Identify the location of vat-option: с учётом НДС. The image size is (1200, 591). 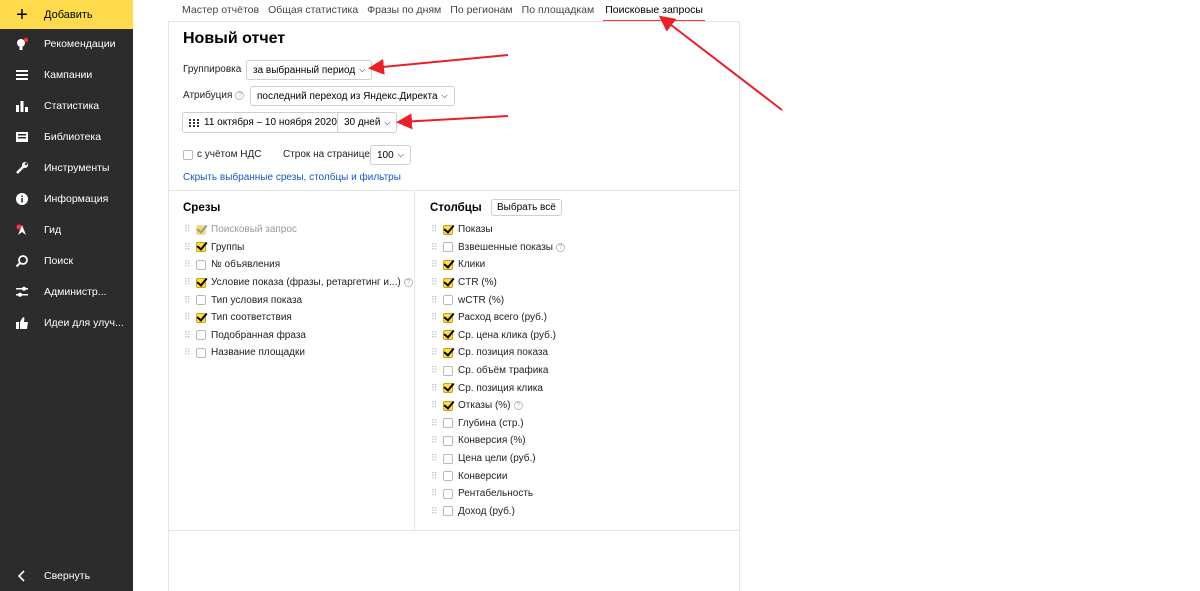
(222, 154).